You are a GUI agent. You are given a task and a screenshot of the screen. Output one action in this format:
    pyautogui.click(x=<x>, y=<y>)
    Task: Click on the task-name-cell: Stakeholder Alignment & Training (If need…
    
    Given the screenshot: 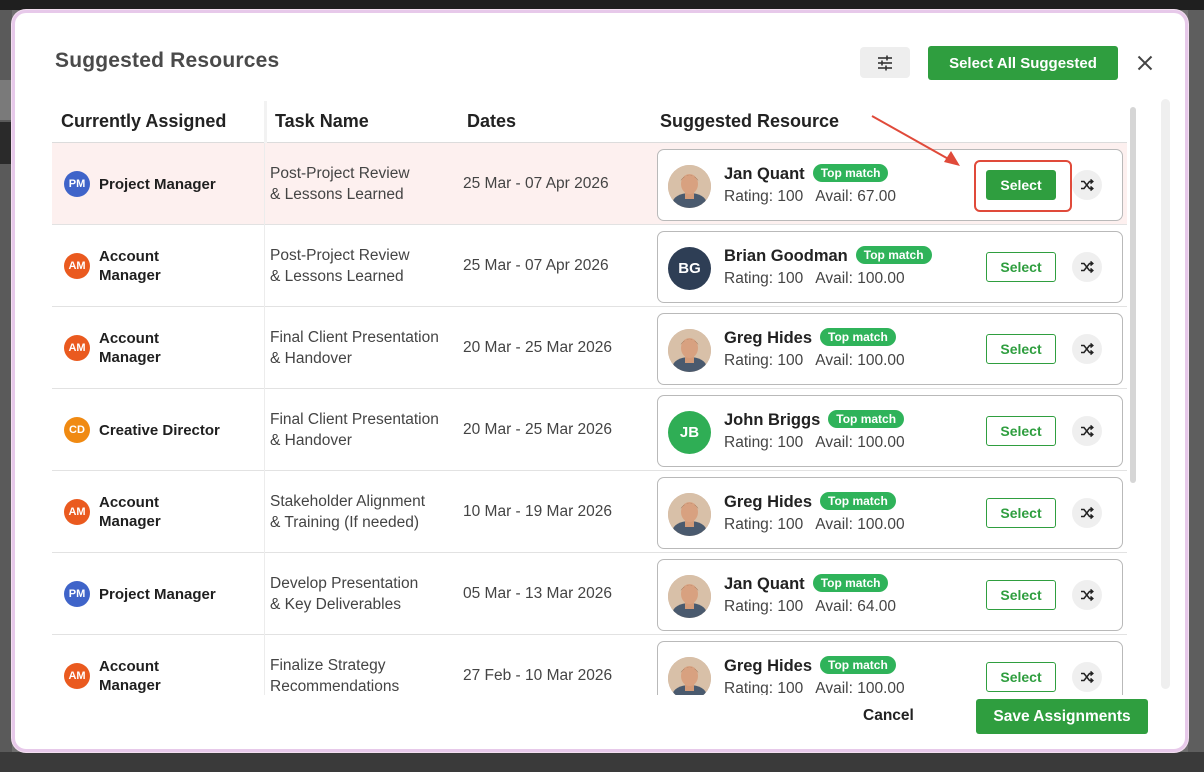 What is the action you would take?
    pyautogui.click(x=348, y=512)
    